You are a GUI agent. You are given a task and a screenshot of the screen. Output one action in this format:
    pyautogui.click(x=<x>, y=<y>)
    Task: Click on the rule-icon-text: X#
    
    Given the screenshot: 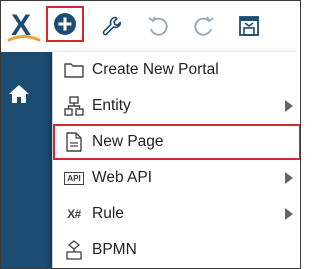 What is the action you would take?
    pyautogui.click(x=74, y=214)
    